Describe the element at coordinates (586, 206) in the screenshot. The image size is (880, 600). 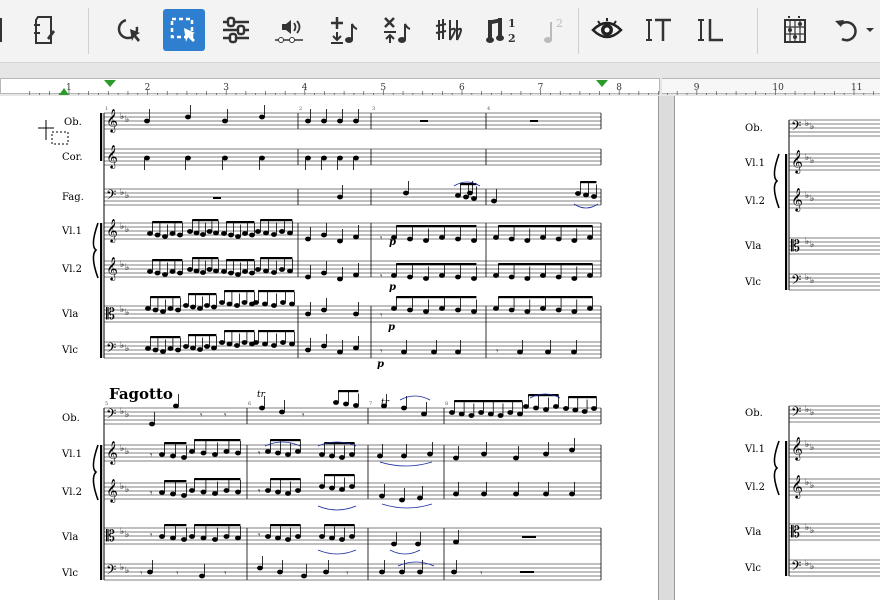
I see `slur` at that location.